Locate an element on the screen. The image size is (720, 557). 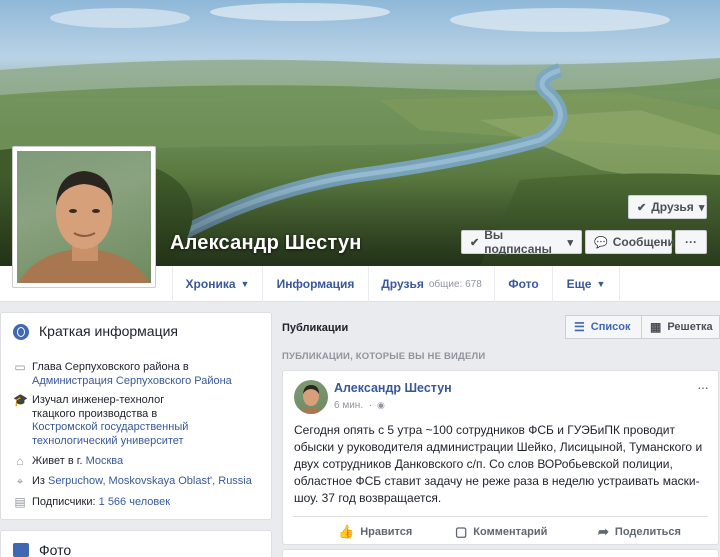
post-options-icon: ··· is located at coordinates (703, 387).